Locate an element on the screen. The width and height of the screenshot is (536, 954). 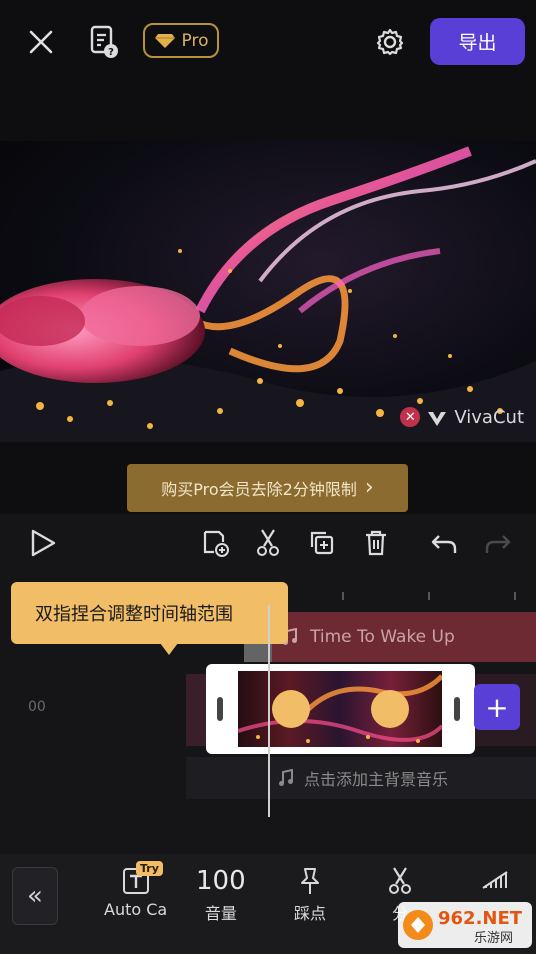
music-track: Time To Wake Up is located at coordinates (404, 637).